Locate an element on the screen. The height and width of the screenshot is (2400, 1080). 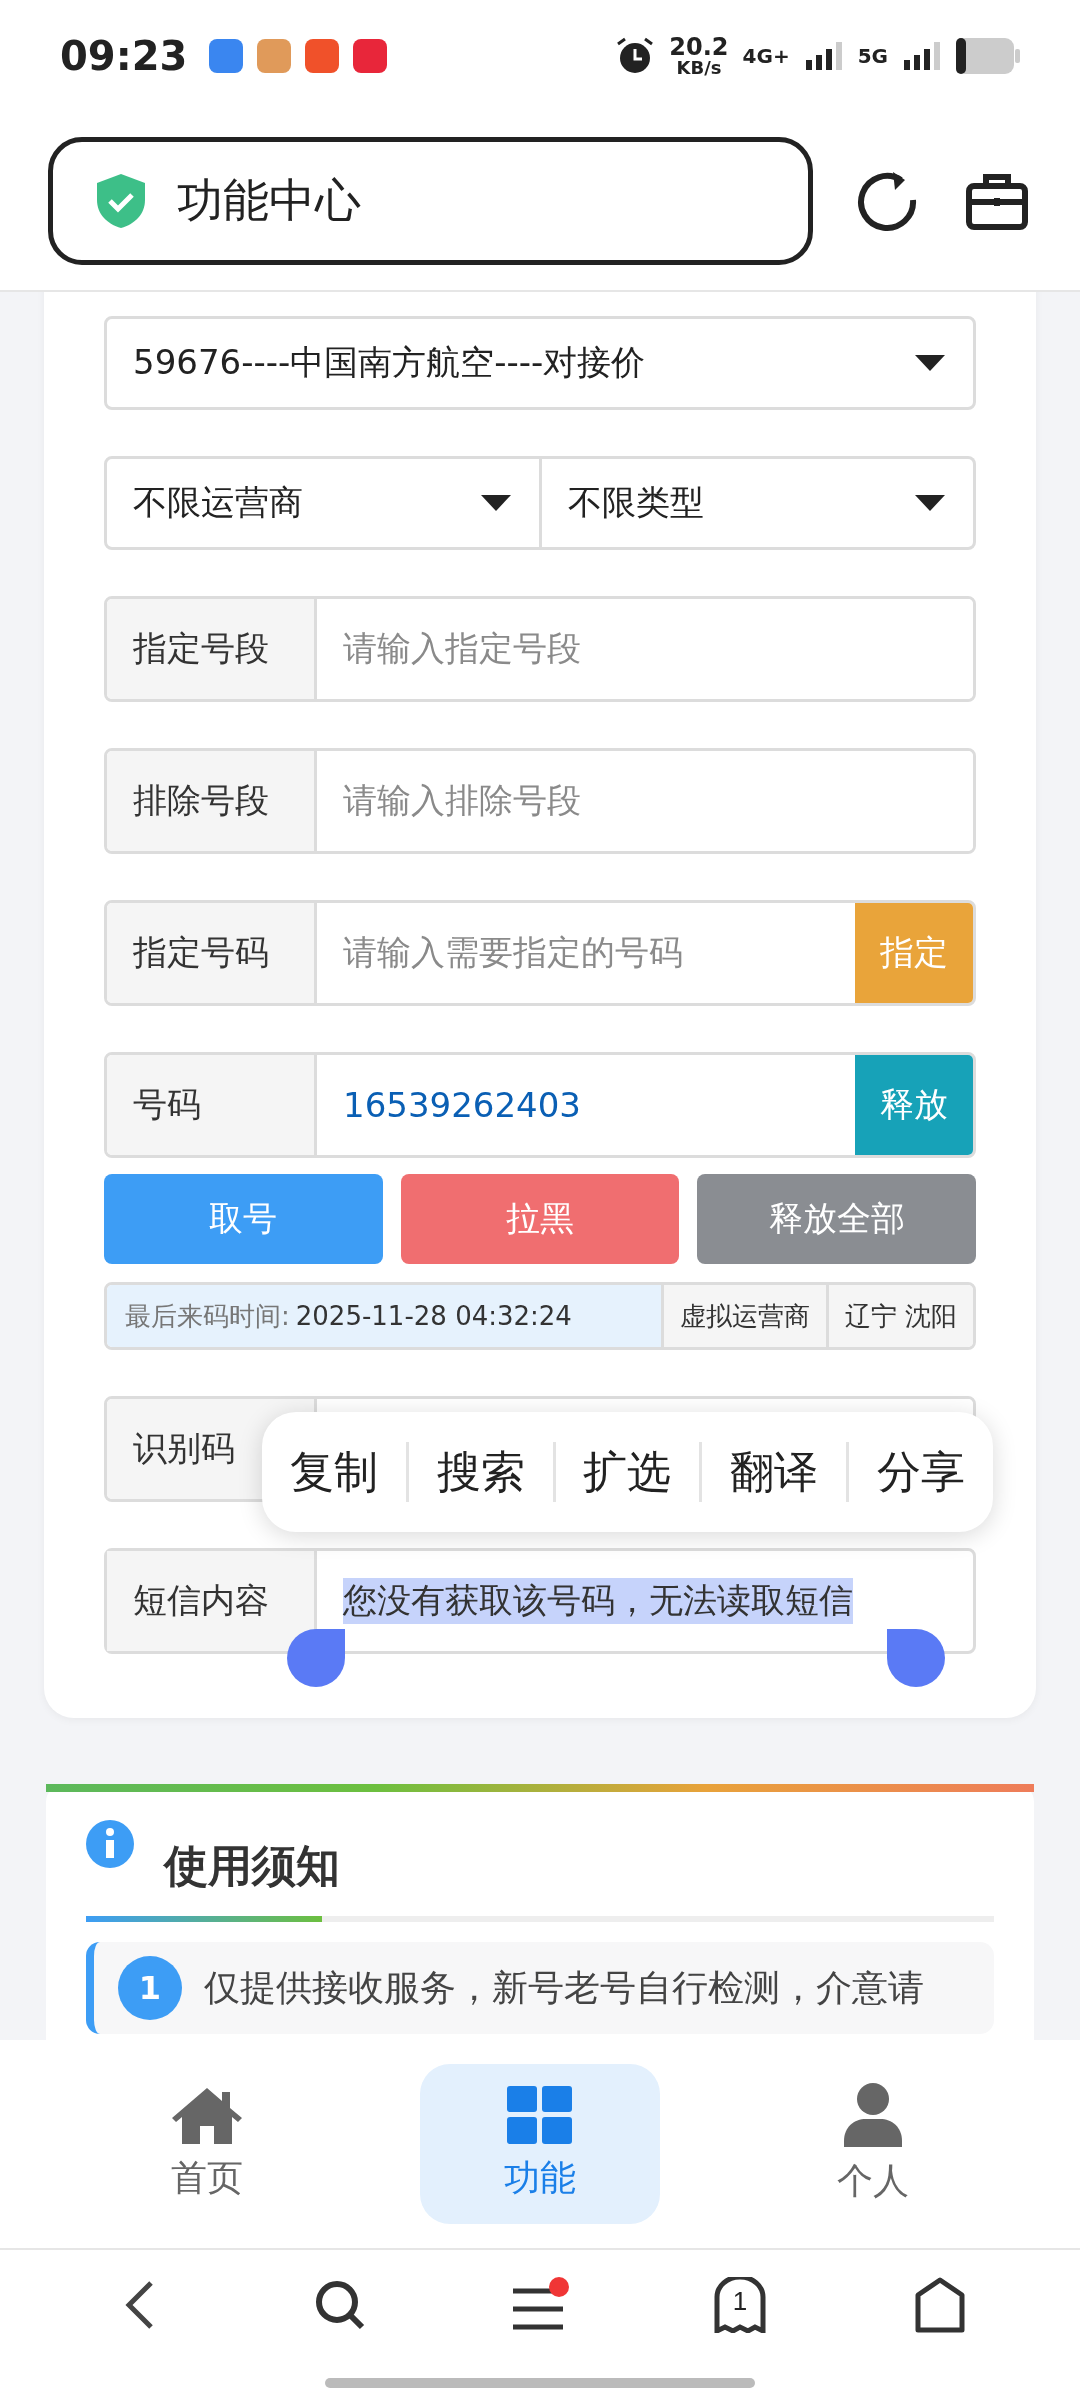
field-label: 指定号码 is located at coordinates (212, 953).